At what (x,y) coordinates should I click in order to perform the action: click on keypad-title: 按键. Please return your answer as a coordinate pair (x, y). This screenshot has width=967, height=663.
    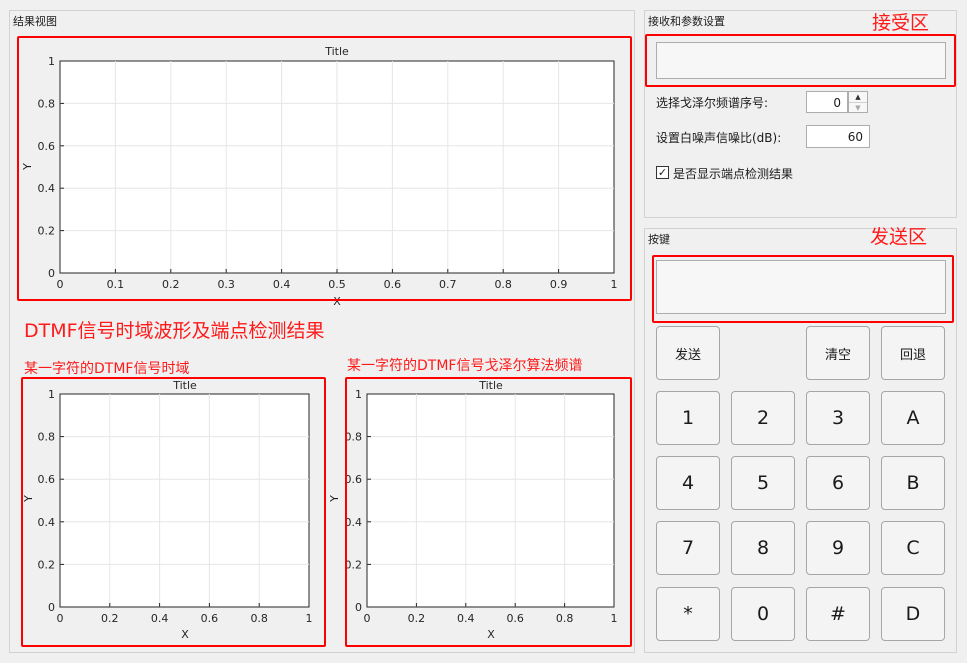
    Looking at the image, I should click on (659, 239).